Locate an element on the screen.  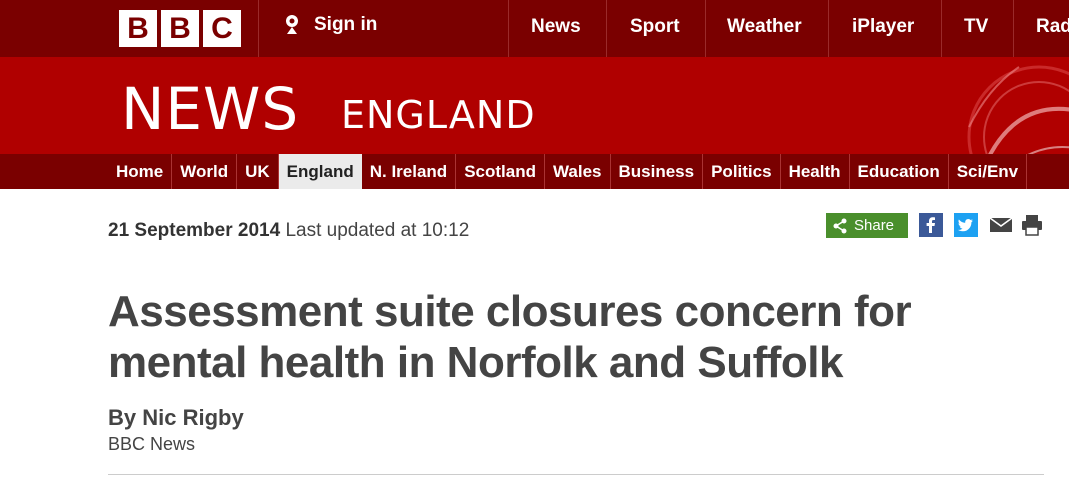
sign-in-link: Sign in is located at coordinates (329, 25).